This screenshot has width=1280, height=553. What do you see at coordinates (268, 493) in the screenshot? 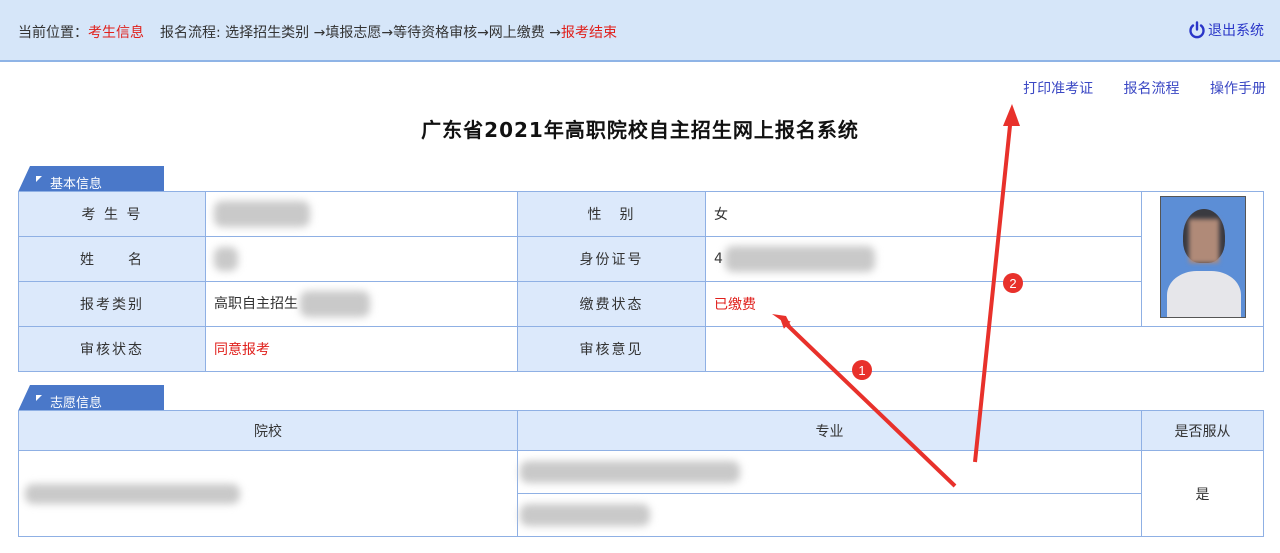
I see `school-cell` at bounding box center [268, 493].